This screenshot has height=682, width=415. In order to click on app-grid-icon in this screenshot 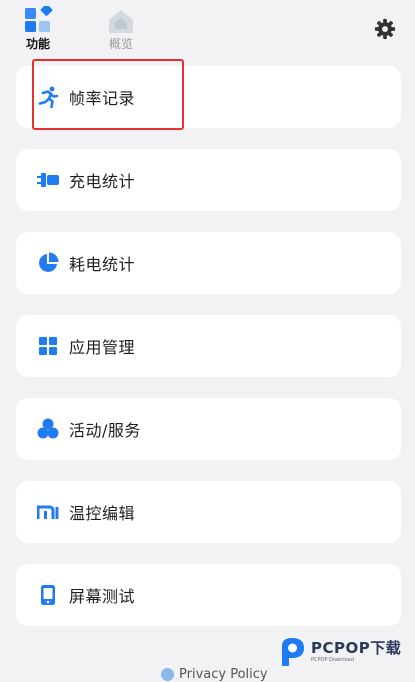, I will do `click(48, 346)`.